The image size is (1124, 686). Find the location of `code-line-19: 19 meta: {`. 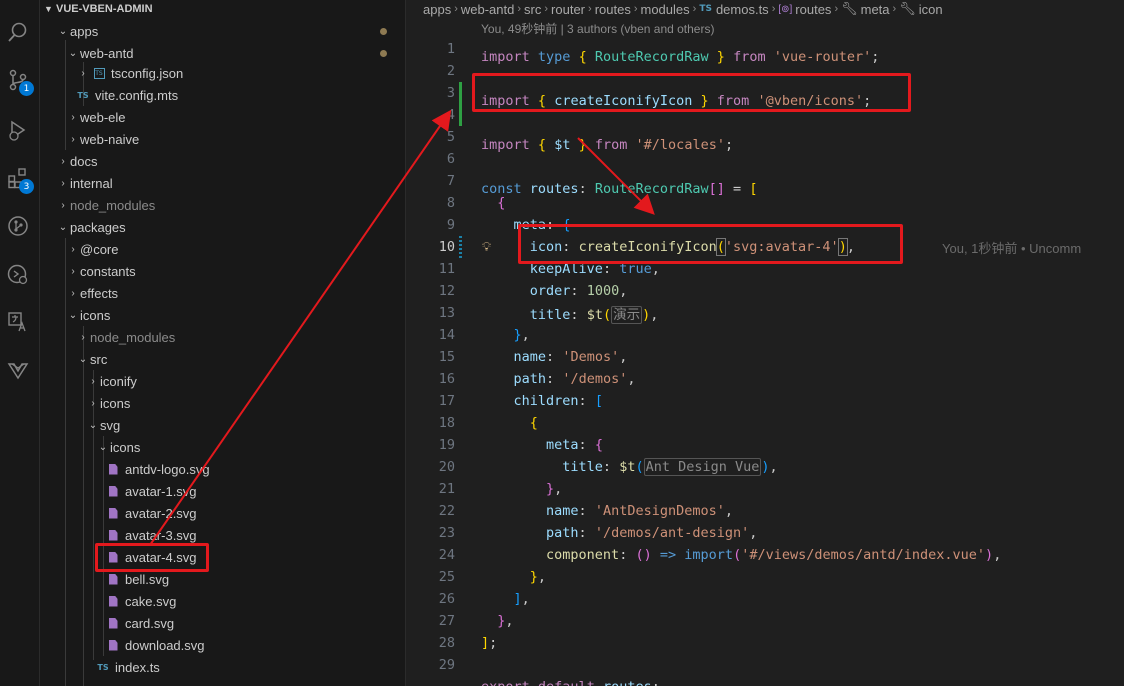

code-line-19: 19 meta: { is located at coordinates (520, 445).